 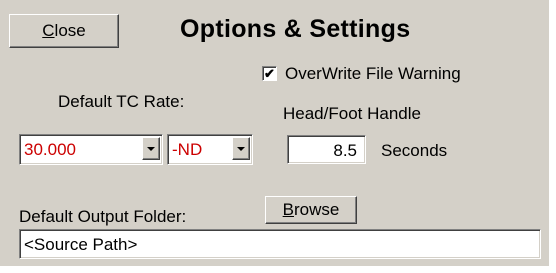 I want to click on close-button: Close, so click(x=64, y=31).